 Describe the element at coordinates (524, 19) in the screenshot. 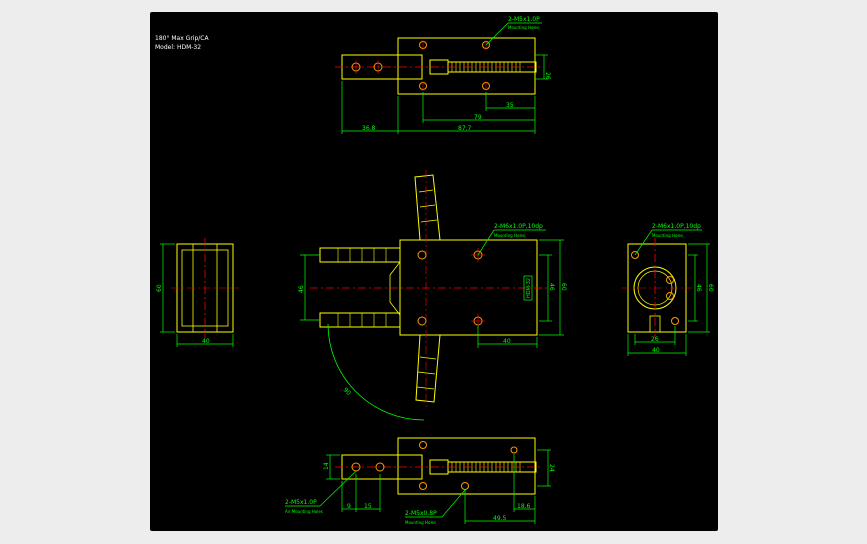

I see `top-callout: 2-M5x1.0P` at that location.